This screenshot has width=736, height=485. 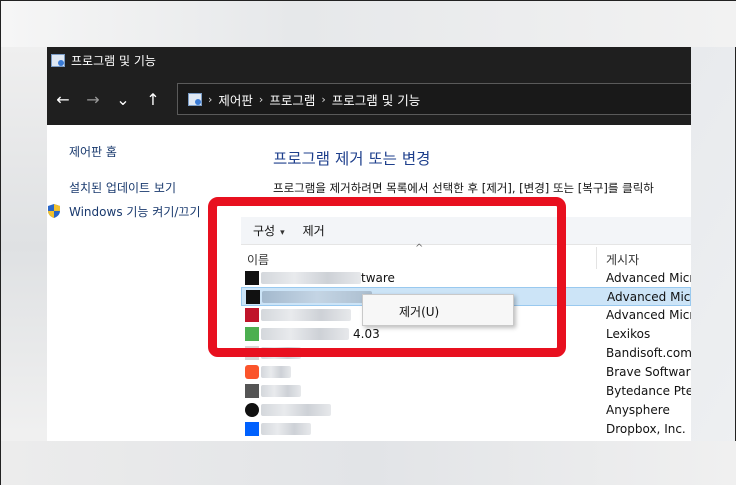 What do you see at coordinates (466, 372) in the screenshot?
I see `table-row: Brave Software` at bounding box center [466, 372].